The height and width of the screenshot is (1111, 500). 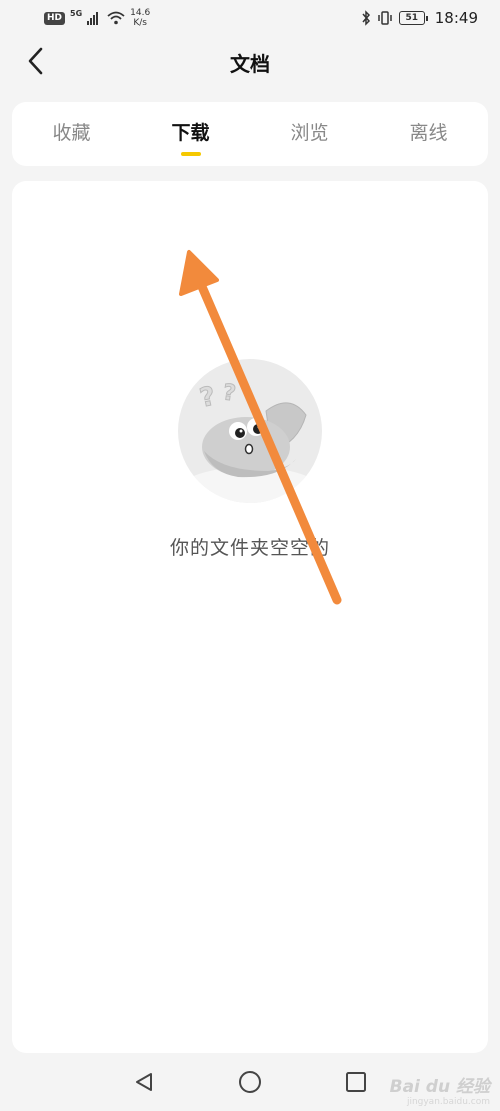 I want to click on hd-badge: HD, so click(x=55, y=18).